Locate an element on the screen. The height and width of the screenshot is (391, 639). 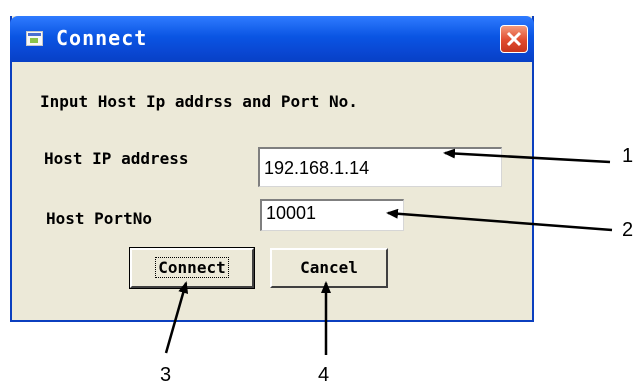
callout-label-3: 3 is located at coordinates (166, 375).